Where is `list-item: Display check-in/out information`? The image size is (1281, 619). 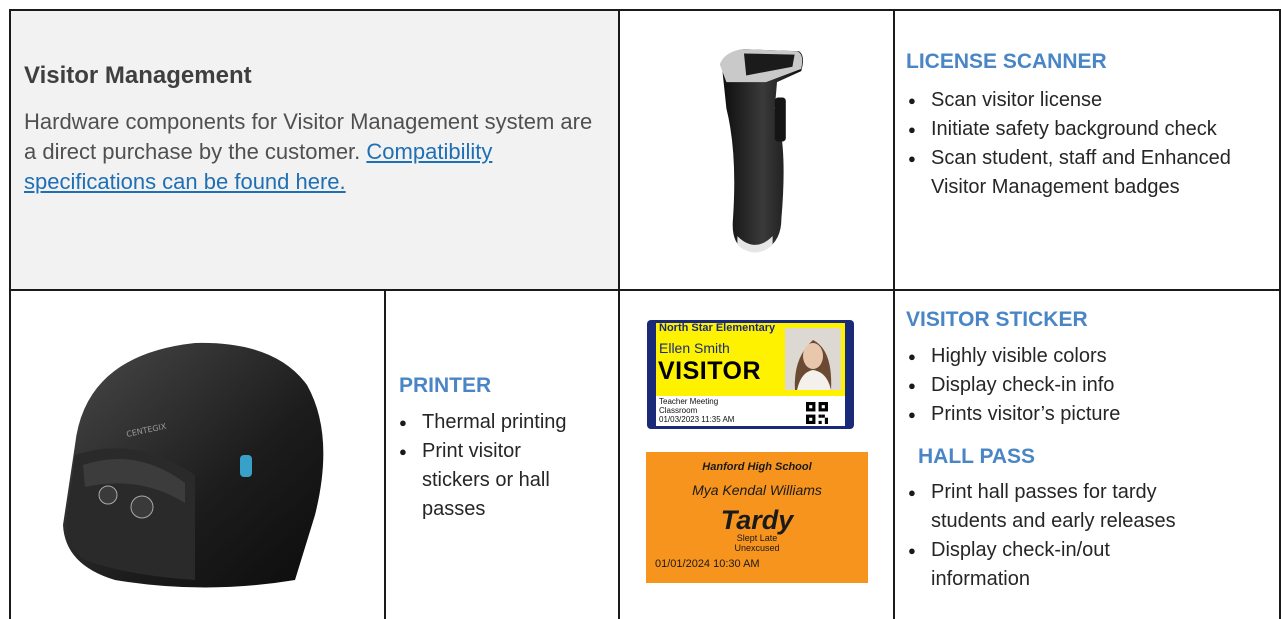
list-item: Display check-in/out information is located at coordinates (1038, 565).